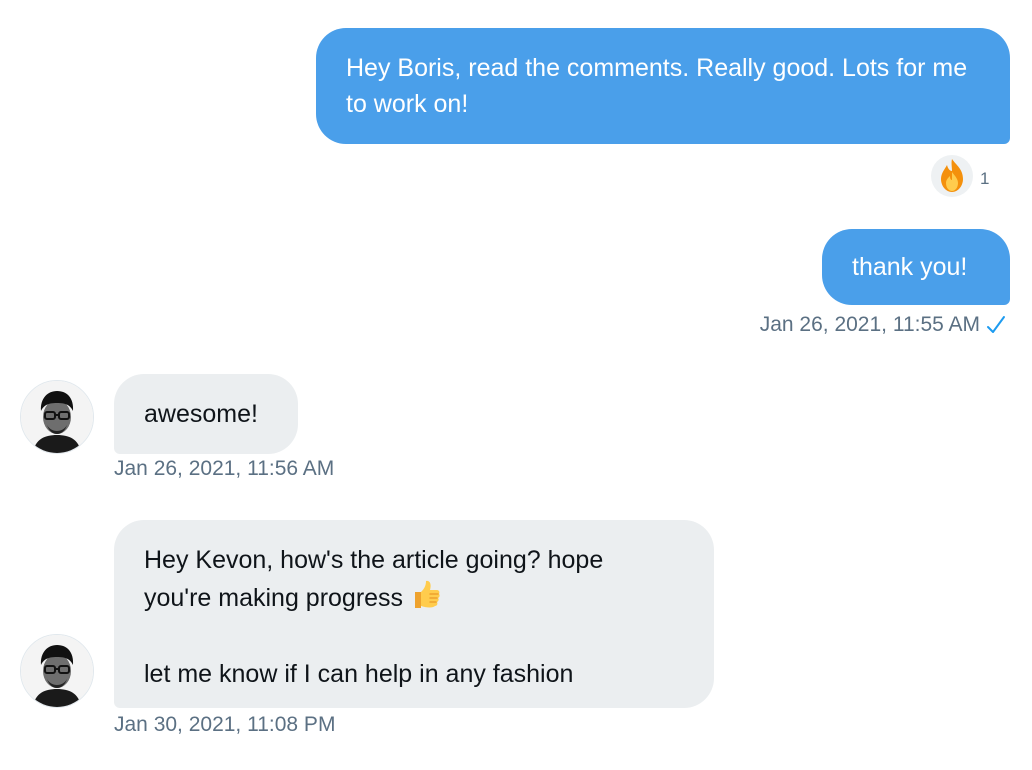 Image resolution: width=1032 pixels, height=770 pixels. Describe the element at coordinates (225, 724) in the screenshot. I see `message-timestamp: Jan 30, 2021, 11:08 PM` at that location.